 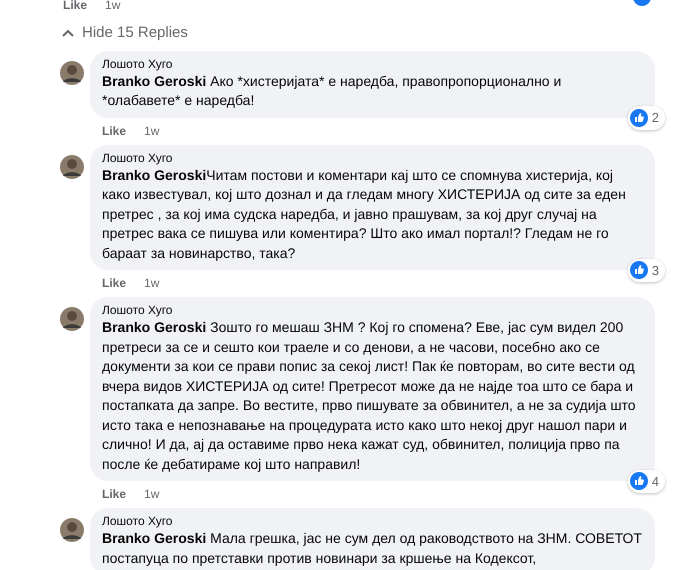 What do you see at coordinates (656, 481) in the screenshot?
I see `reaction-count: 4` at bounding box center [656, 481].